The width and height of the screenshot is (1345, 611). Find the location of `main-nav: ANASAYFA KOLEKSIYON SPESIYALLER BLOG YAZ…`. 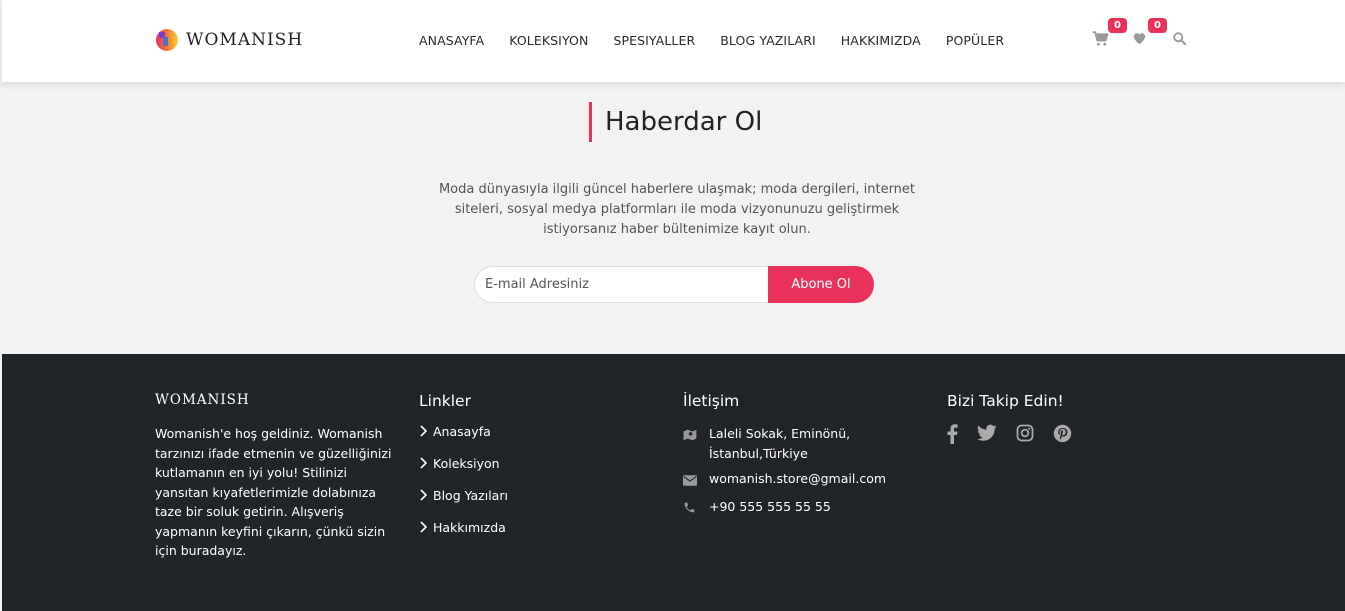

main-nav: ANASAYFA KOLEKSIYON SPESIYALLER BLOG YAZ… is located at coordinates (724, 40).